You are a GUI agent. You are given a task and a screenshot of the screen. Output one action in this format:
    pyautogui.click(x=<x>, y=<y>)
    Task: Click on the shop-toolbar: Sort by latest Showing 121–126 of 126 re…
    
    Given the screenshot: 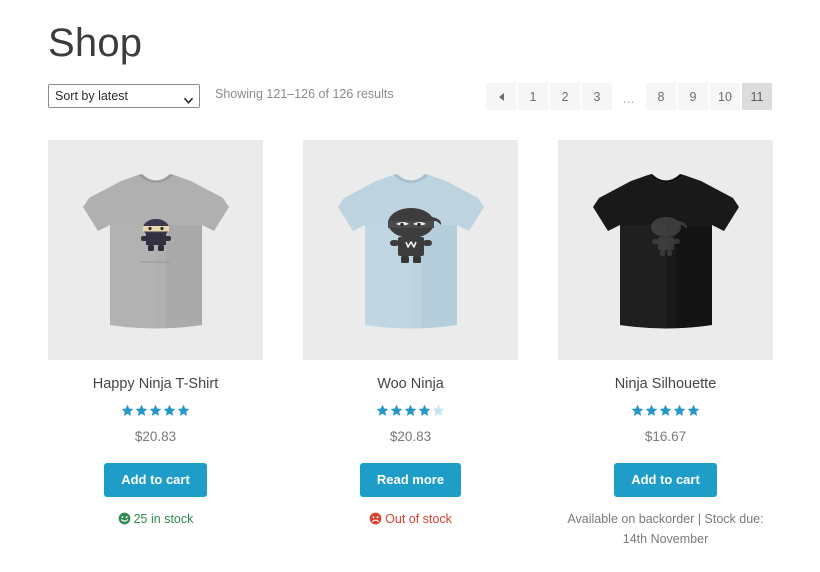 What is the action you would take?
    pyautogui.click(x=410, y=98)
    